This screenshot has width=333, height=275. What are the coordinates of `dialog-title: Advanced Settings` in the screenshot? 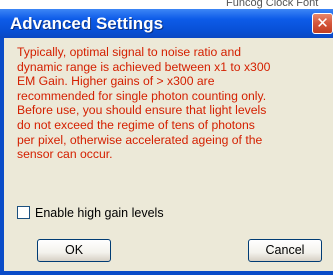 It's located at (87, 23).